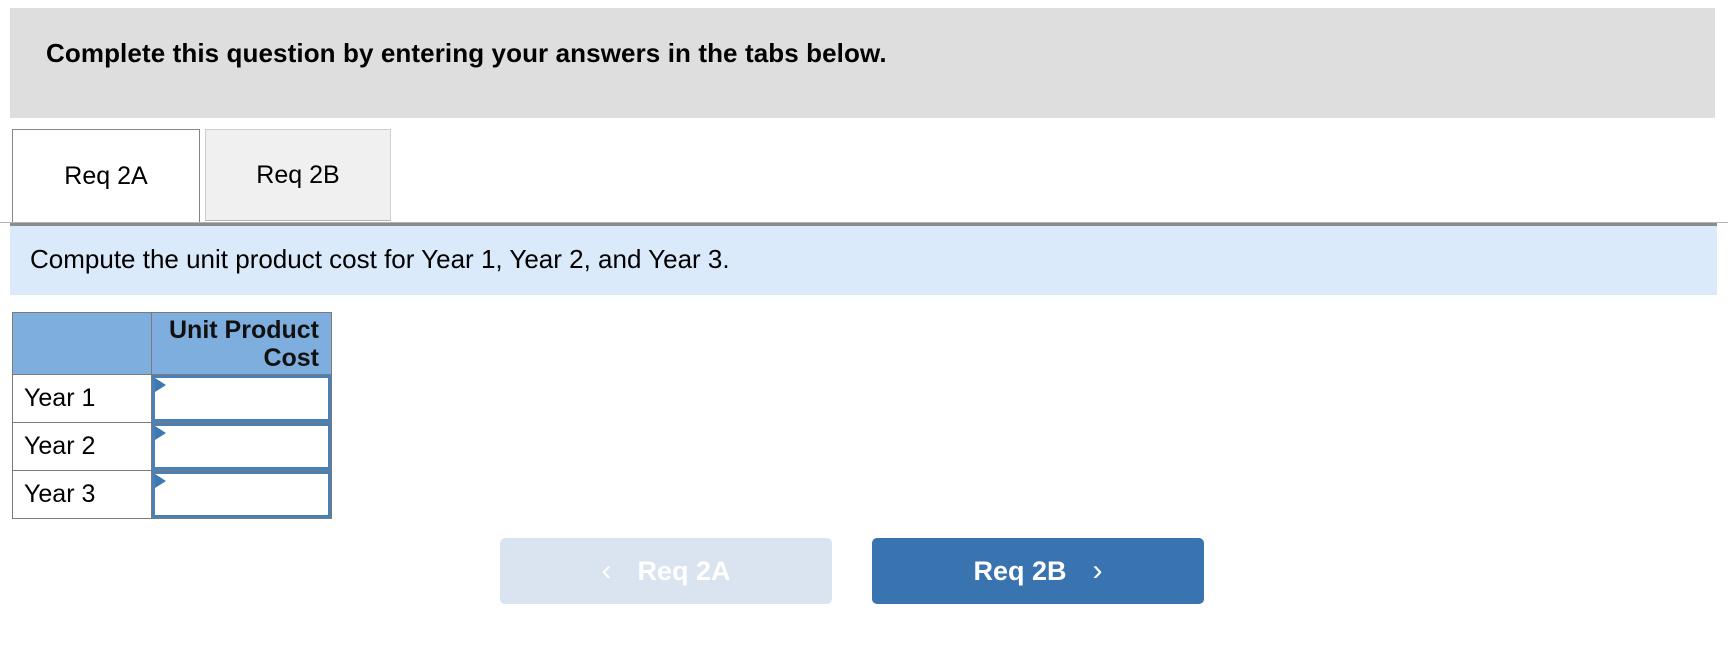 This screenshot has width=1728, height=652. I want to click on navigation-buttons: ‹ Req 2A Req 2B ›, so click(870, 572).